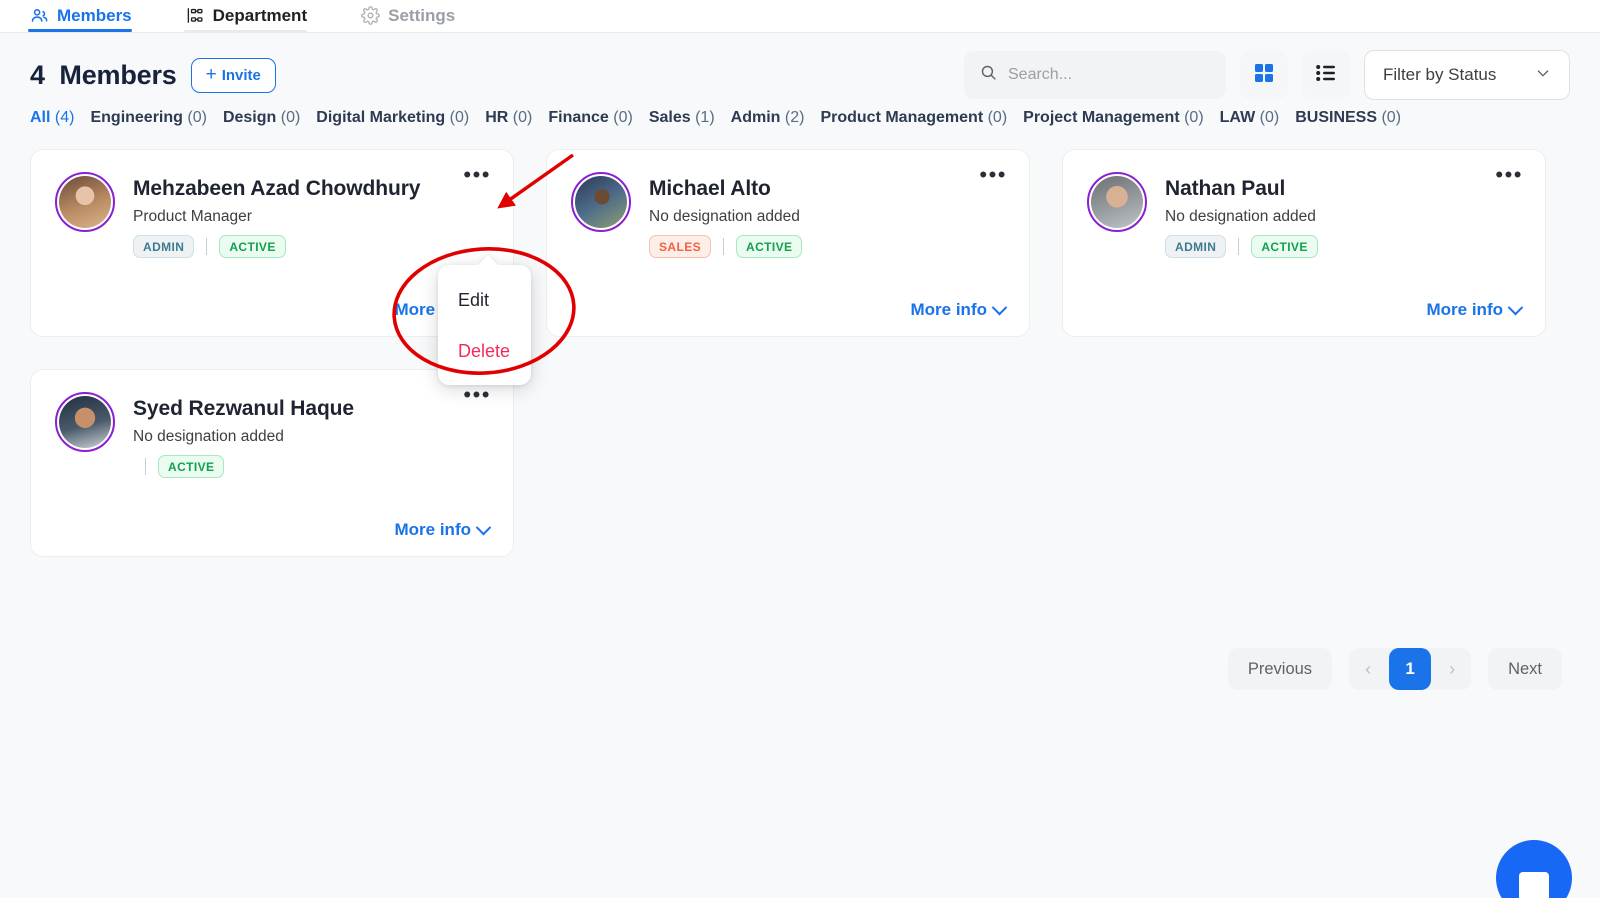 This screenshot has width=1600, height=898. I want to click on pagination-page-1: 1, so click(1410, 669).